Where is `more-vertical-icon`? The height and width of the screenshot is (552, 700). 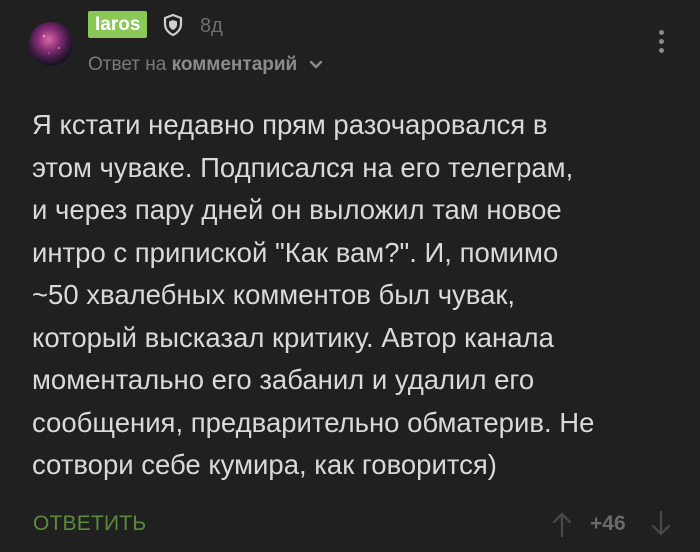
more-vertical-icon is located at coordinates (661, 44).